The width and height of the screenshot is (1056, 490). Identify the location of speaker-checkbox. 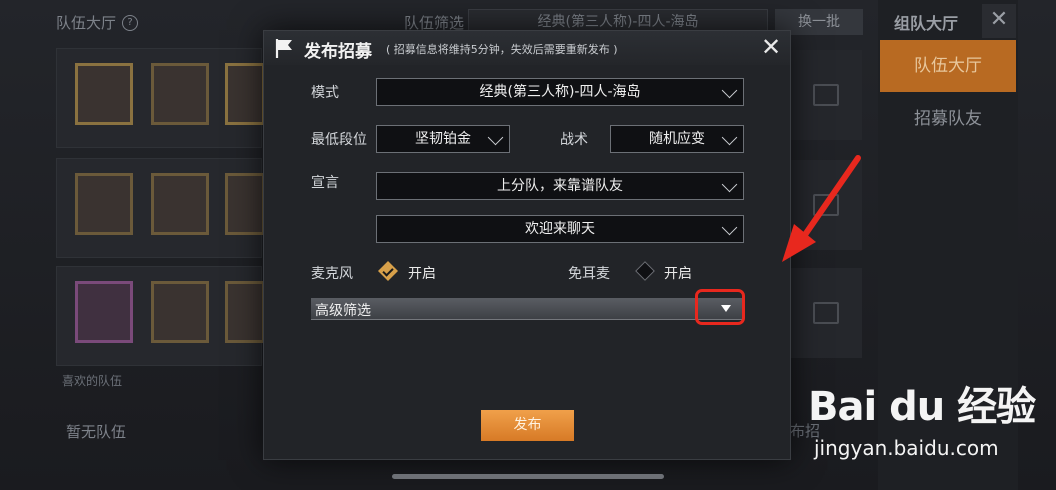
(645, 271).